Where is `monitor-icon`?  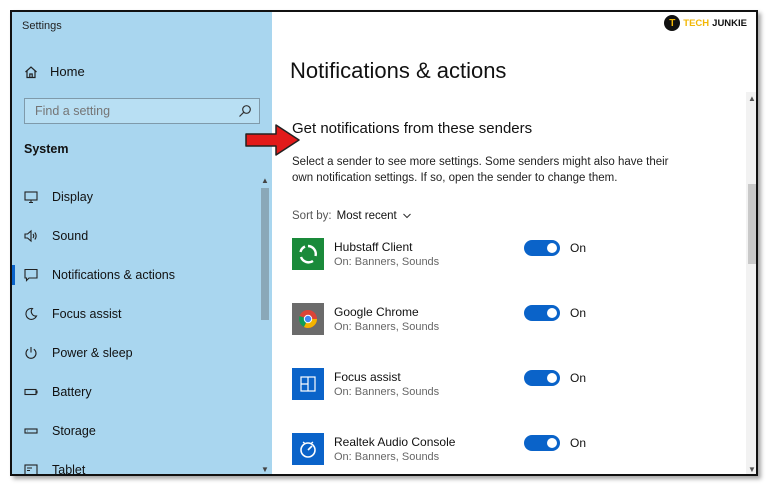 monitor-icon is located at coordinates (31, 196).